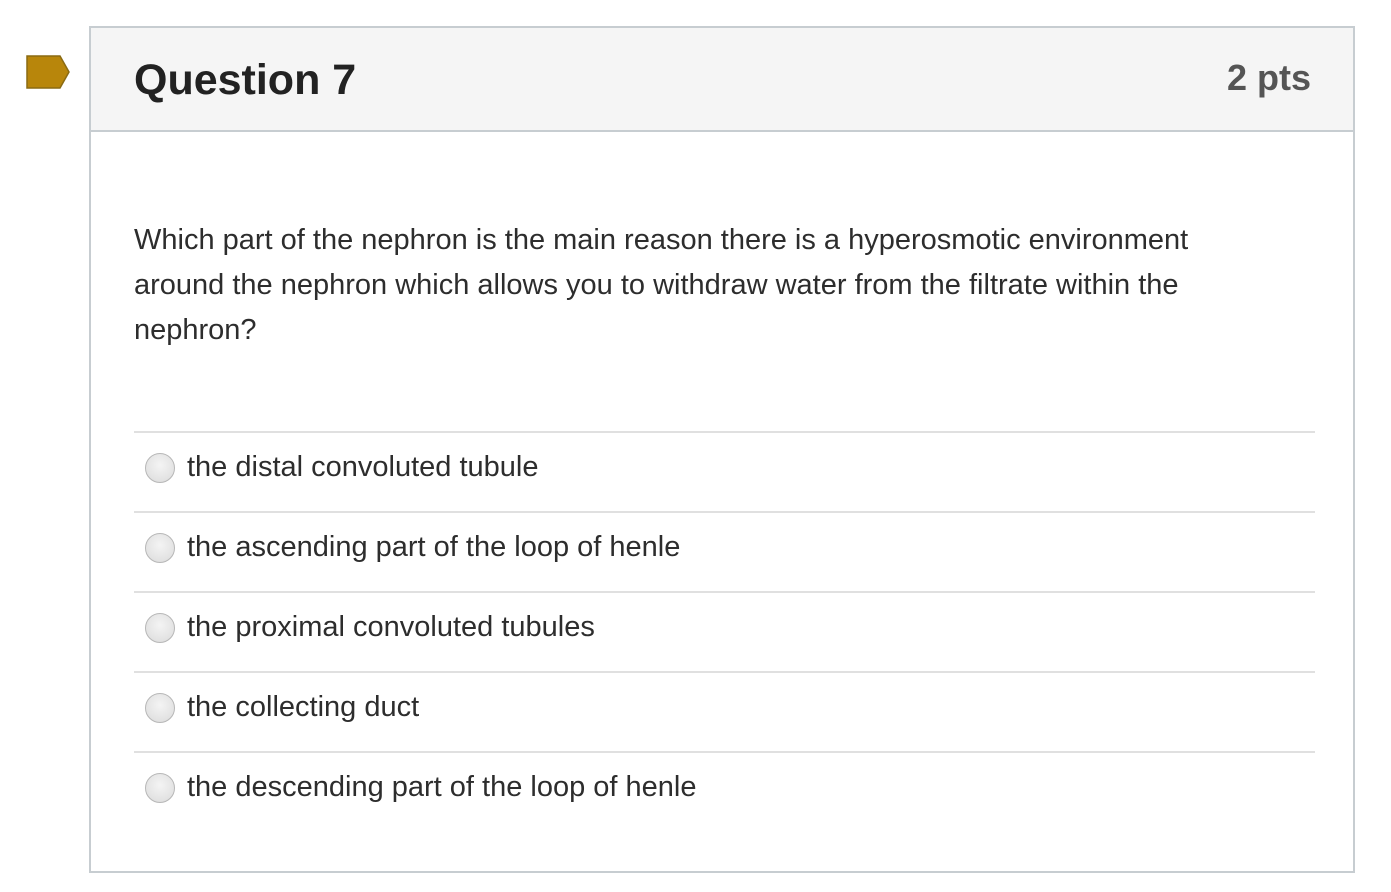 This screenshot has height=892, width=1391. What do you see at coordinates (724, 791) in the screenshot?
I see `answer-option: the descending part of the loop of henle` at bounding box center [724, 791].